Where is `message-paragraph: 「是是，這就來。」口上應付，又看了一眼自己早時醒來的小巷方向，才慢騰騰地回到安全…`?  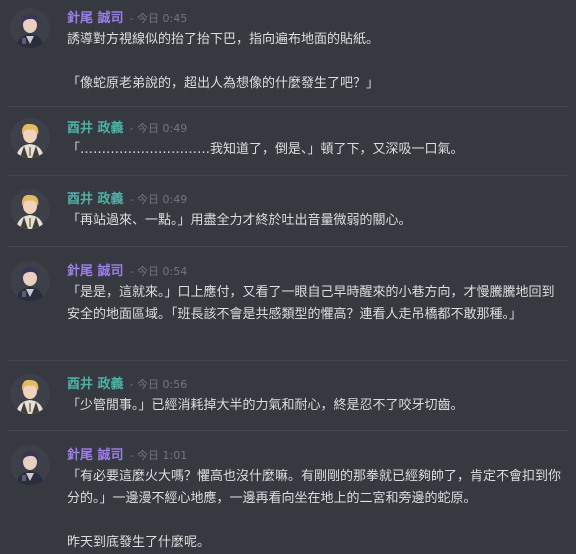 message-paragraph: 「是是，這就來。」口上應付，又看了一眼自己早時醒來的小巷方向，才慢騰騰地回到安全… is located at coordinates (311, 303).